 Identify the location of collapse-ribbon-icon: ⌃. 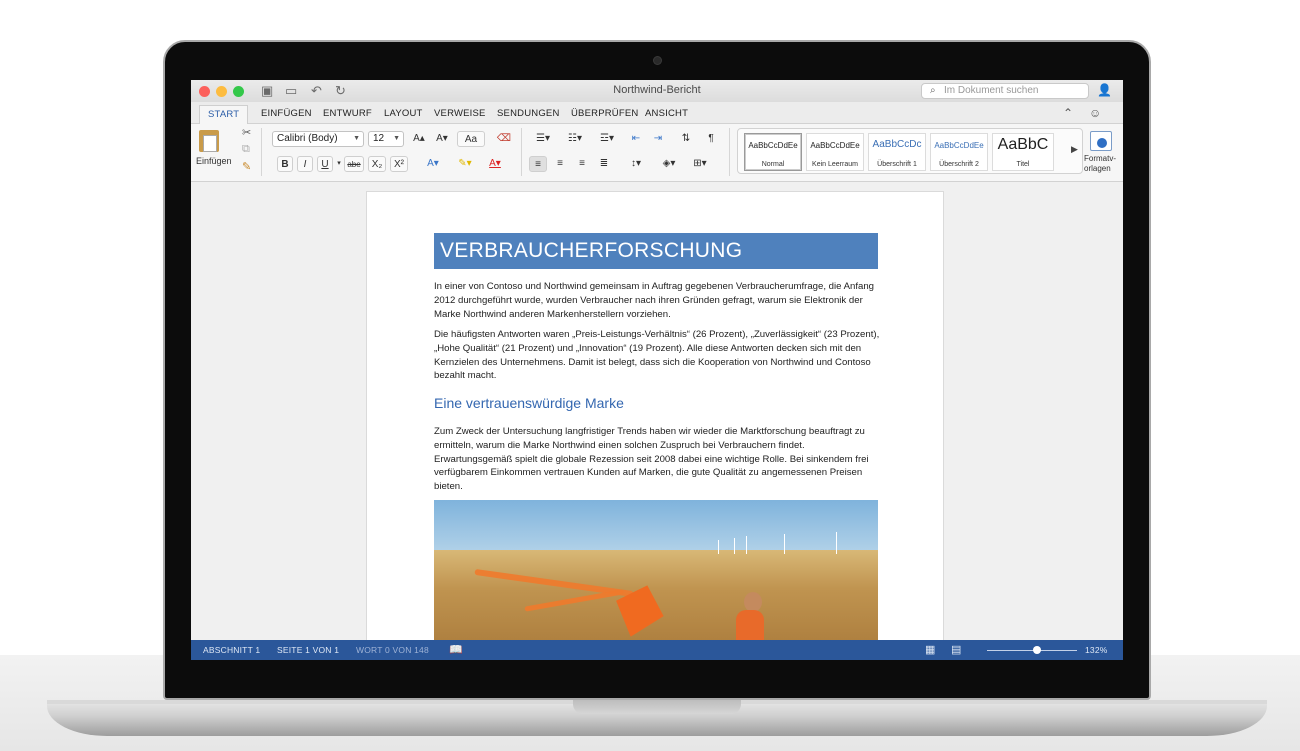
(1068, 113).